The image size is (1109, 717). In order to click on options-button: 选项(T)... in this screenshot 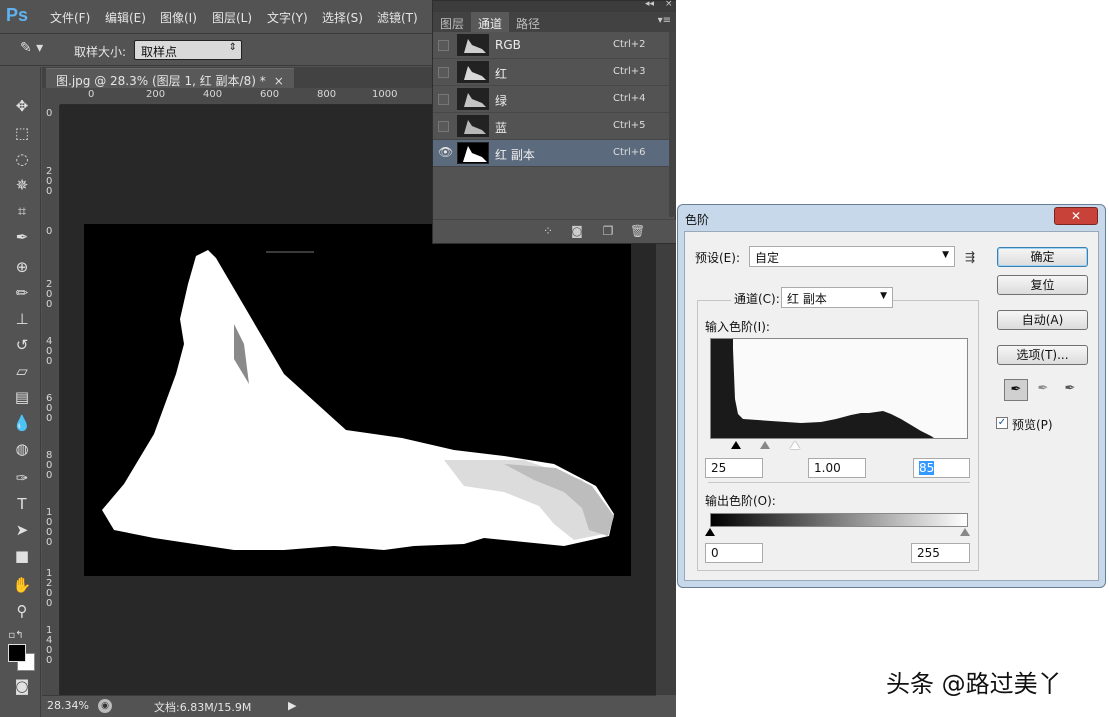, I will do `click(1042, 355)`.